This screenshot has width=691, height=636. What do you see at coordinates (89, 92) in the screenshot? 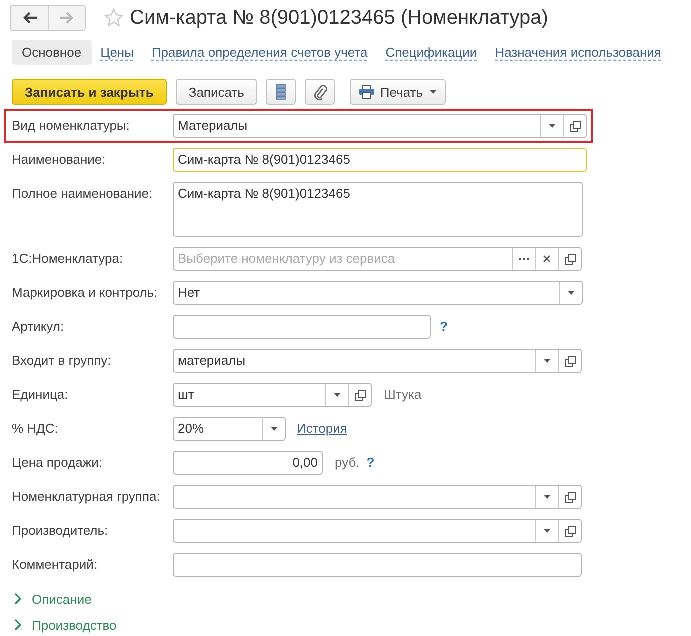
I see `save-and-close-button: Записать и закрыть` at bounding box center [89, 92].